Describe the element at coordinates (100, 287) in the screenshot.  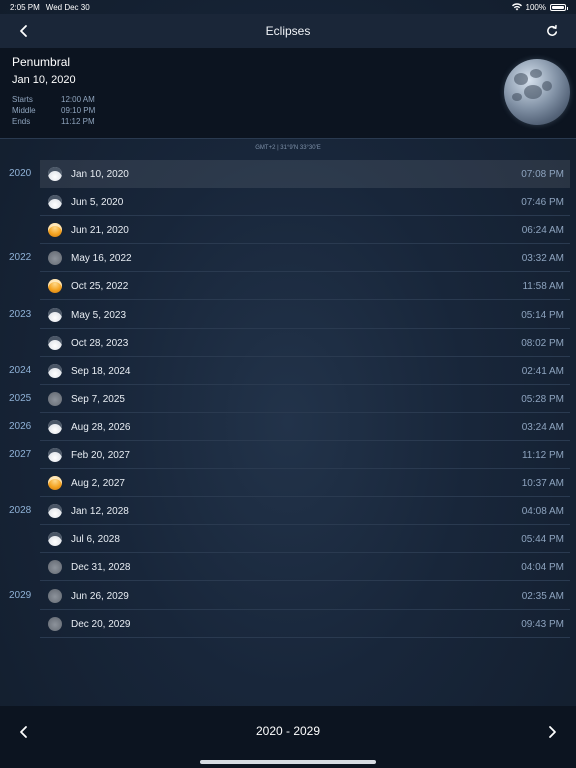
I see `eclipse-date: Oct 25, 2022` at that location.